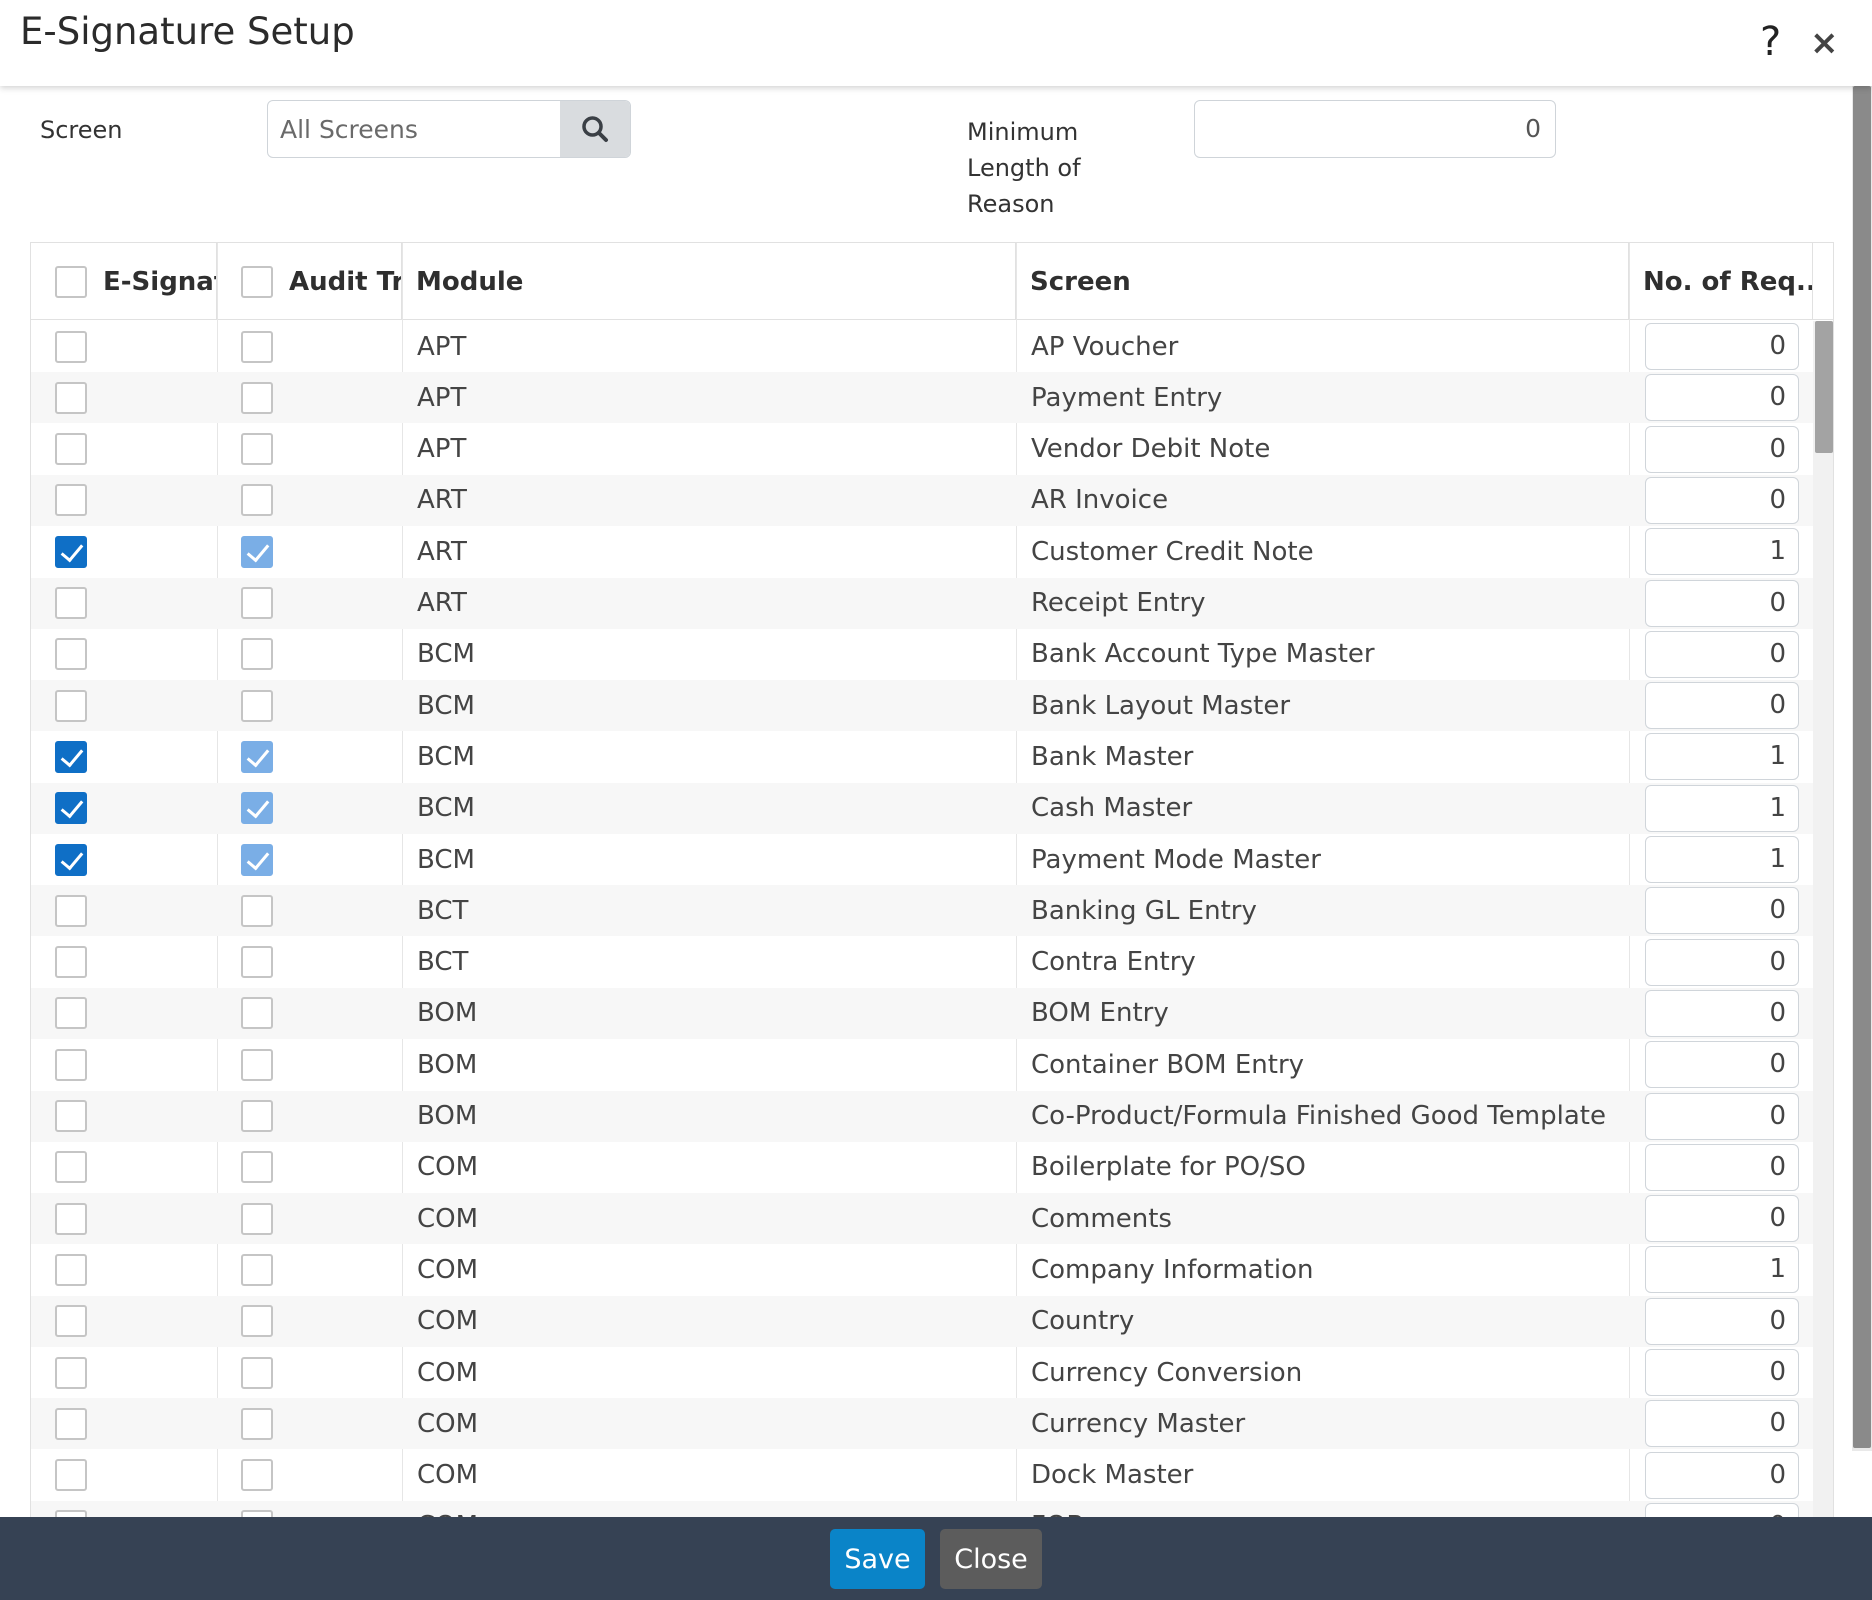 Image resolution: width=1872 pixels, height=1600 pixels. What do you see at coordinates (1770, 42) in the screenshot?
I see `help-icon: ?` at bounding box center [1770, 42].